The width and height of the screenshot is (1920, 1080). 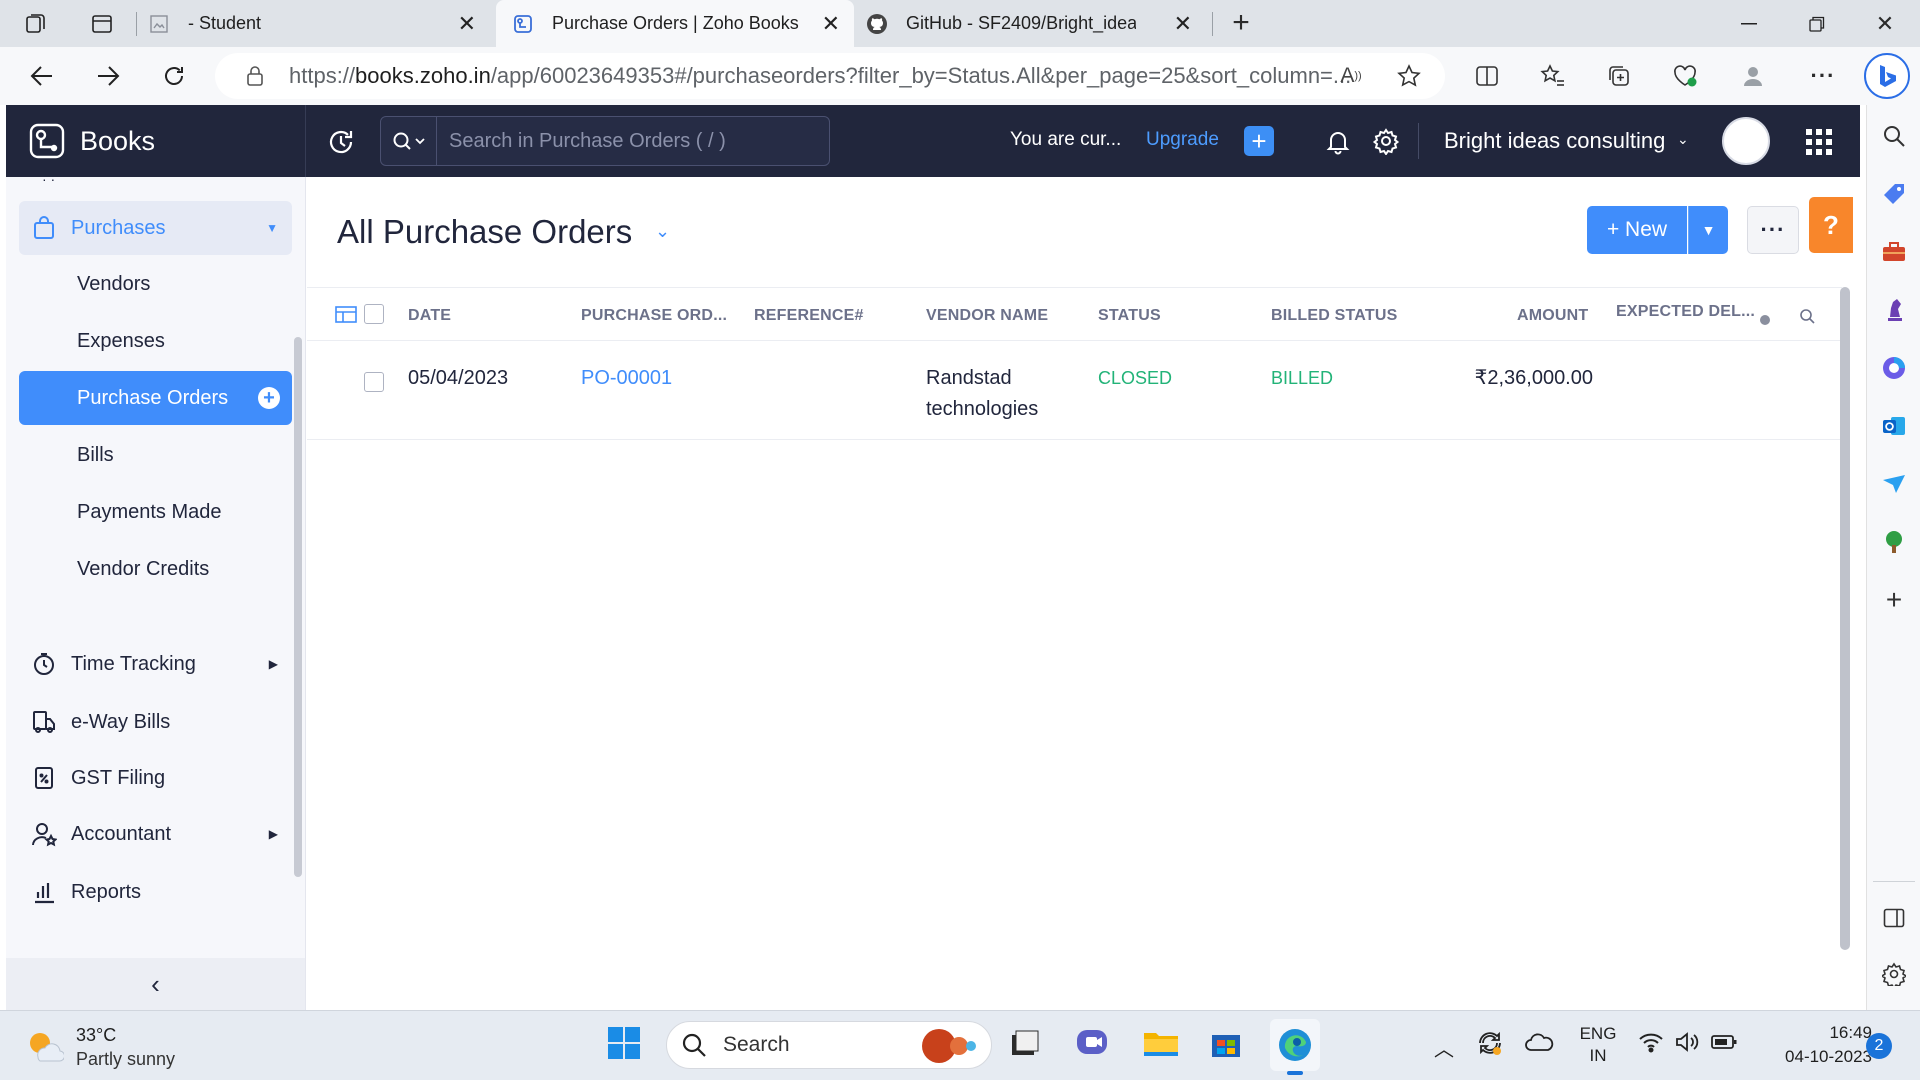 What do you see at coordinates (1894, 252) in the screenshot?
I see `tools-briefcase-icon` at bounding box center [1894, 252].